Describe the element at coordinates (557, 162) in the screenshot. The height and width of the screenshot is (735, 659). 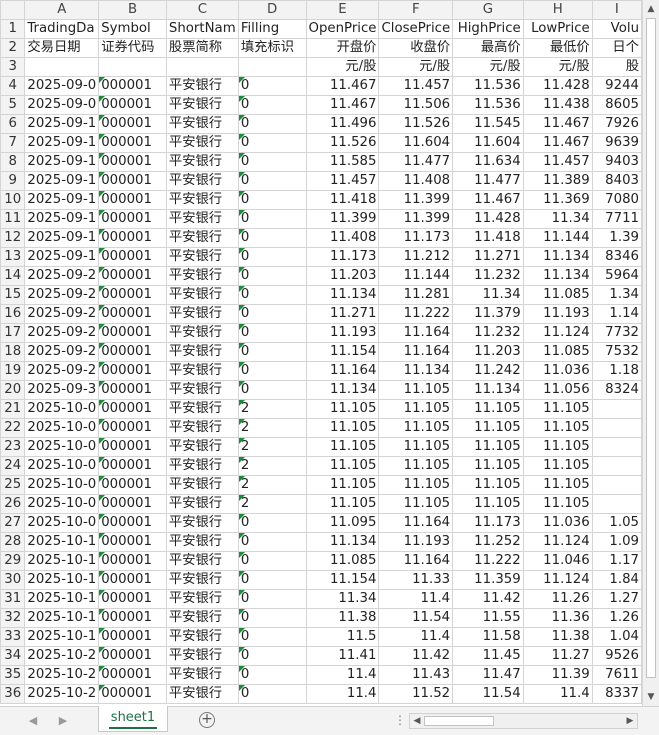
I see `table-cell: 11.457` at that location.